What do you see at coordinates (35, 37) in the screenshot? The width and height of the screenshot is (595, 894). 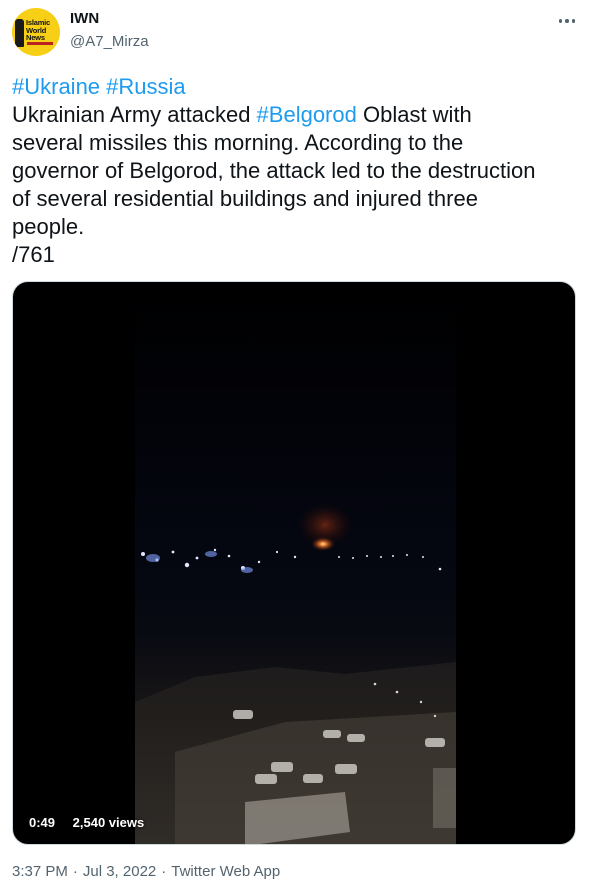 I see `logo-line-3: News` at bounding box center [35, 37].